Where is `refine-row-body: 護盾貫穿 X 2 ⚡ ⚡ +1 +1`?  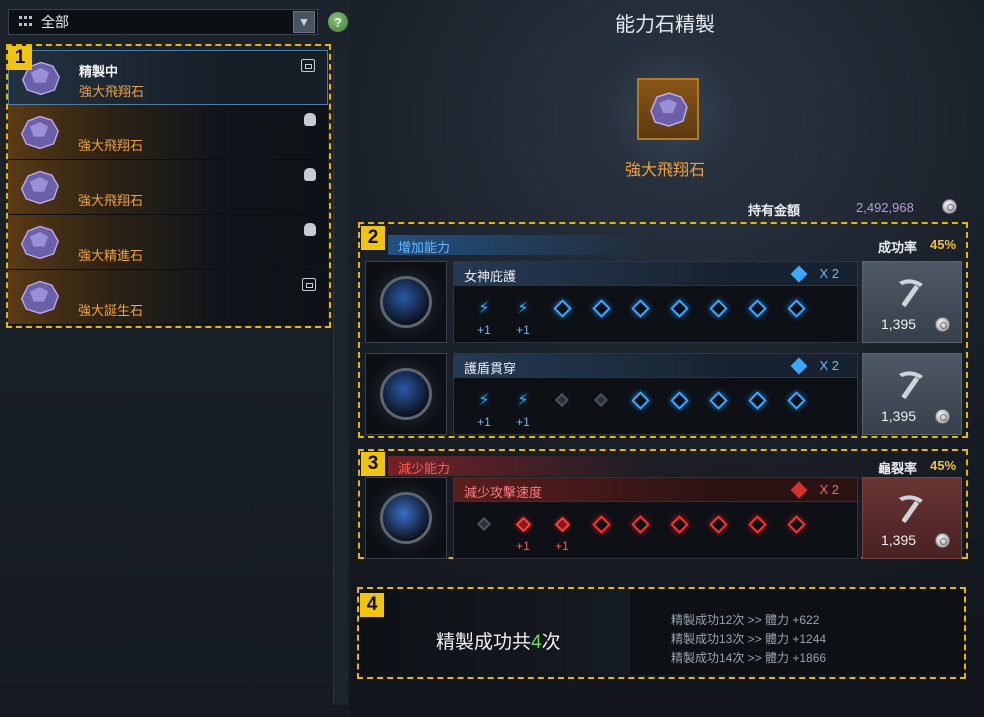 refine-row-body: 護盾貫穿 X 2 ⚡ ⚡ +1 +1 is located at coordinates (655, 394).